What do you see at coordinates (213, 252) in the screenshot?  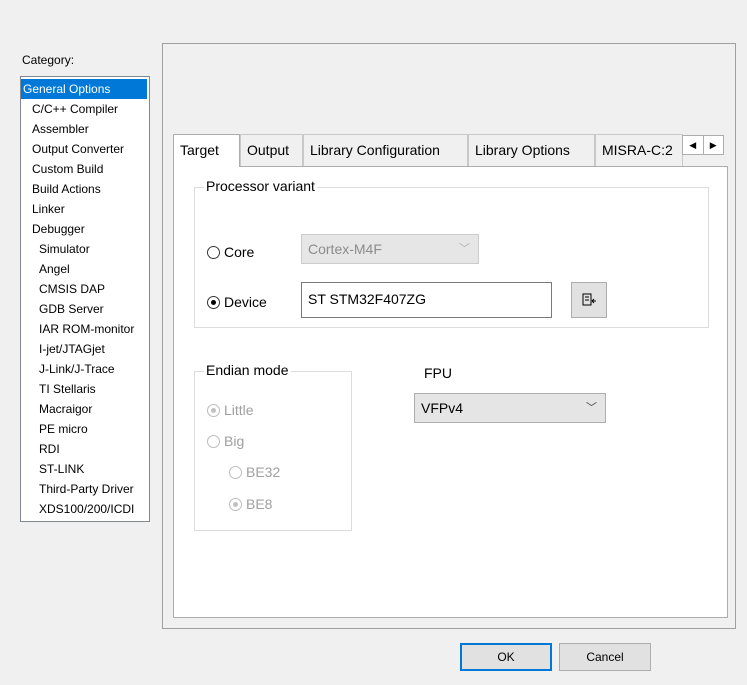 I see `core-radio-button` at bounding box center [213, 252].